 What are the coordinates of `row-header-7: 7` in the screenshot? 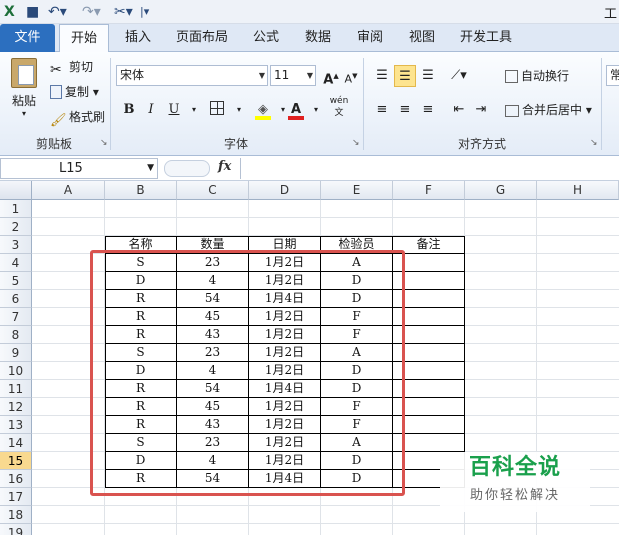 It's located at (16, 317).